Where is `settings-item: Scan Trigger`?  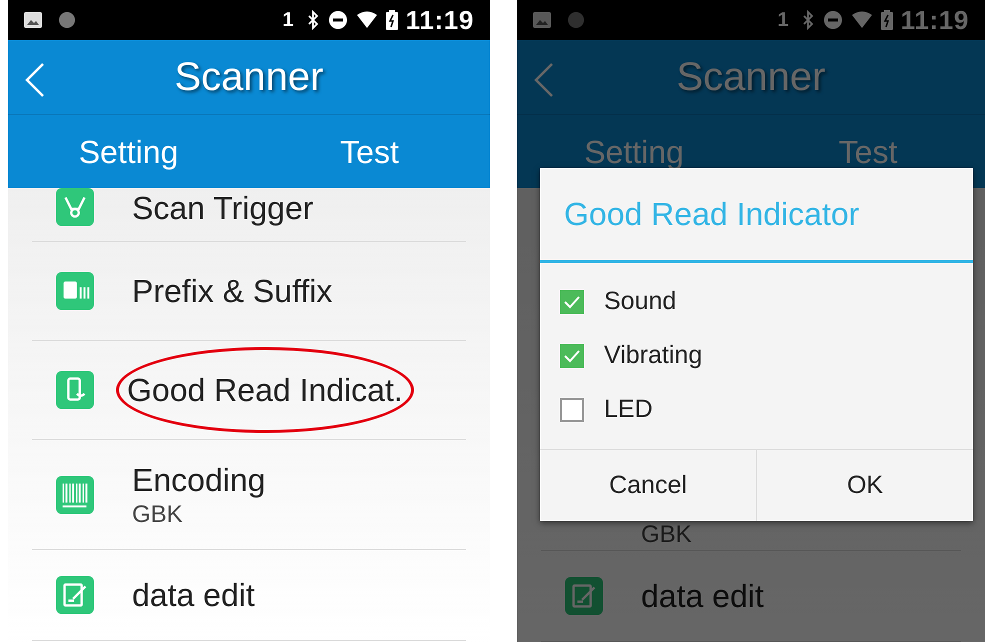 settings-item: Scan Trigger is located at coordinates (249, 215).